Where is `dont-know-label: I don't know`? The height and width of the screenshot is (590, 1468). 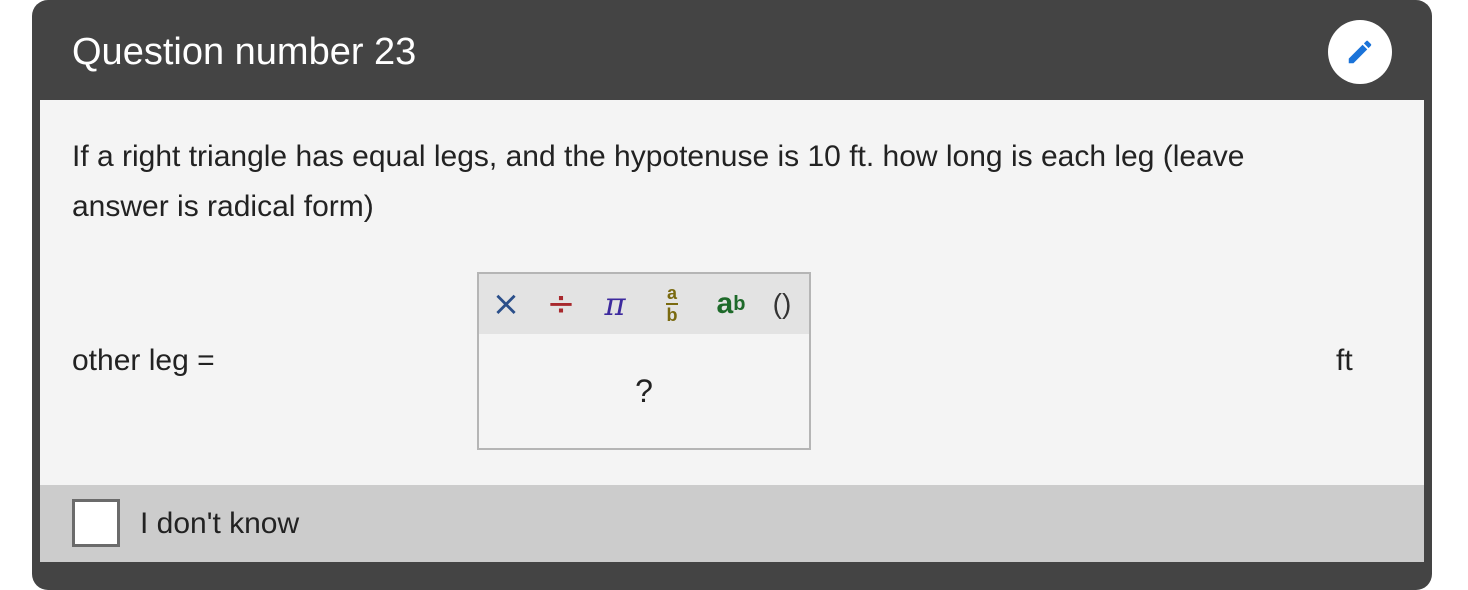 dont-know-label: I don't know is located at coordinates (219, 524).